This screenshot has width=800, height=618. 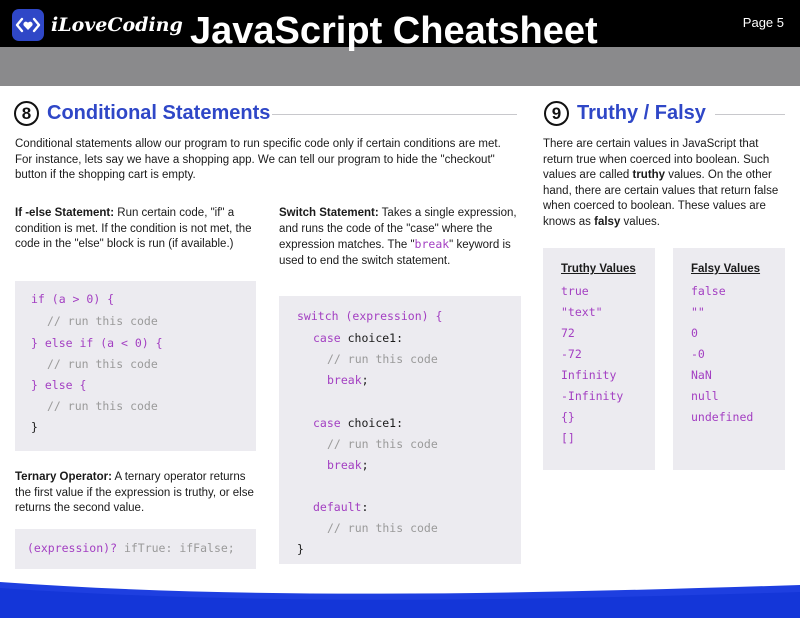 What do you see at coordinates (641, 113) in the screenshot?
I see `section-title: Truthy / Falsy` at bounding box center [641, 113].